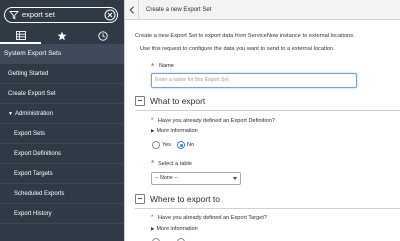  I want to click on module-getting-started: Getting Started, so click(62, 74).